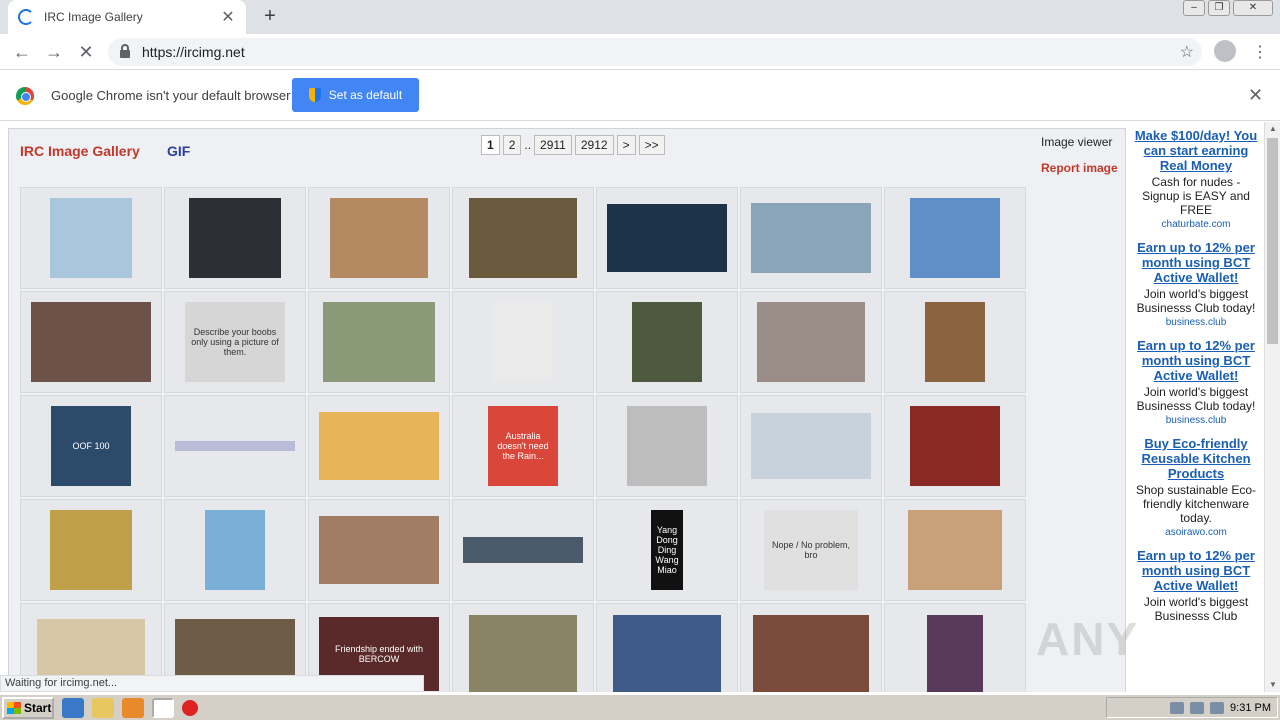  Describe the element at coordinates (523, 238) in the screenshot. I see `thumbnail-breakfast-plate` at that location.